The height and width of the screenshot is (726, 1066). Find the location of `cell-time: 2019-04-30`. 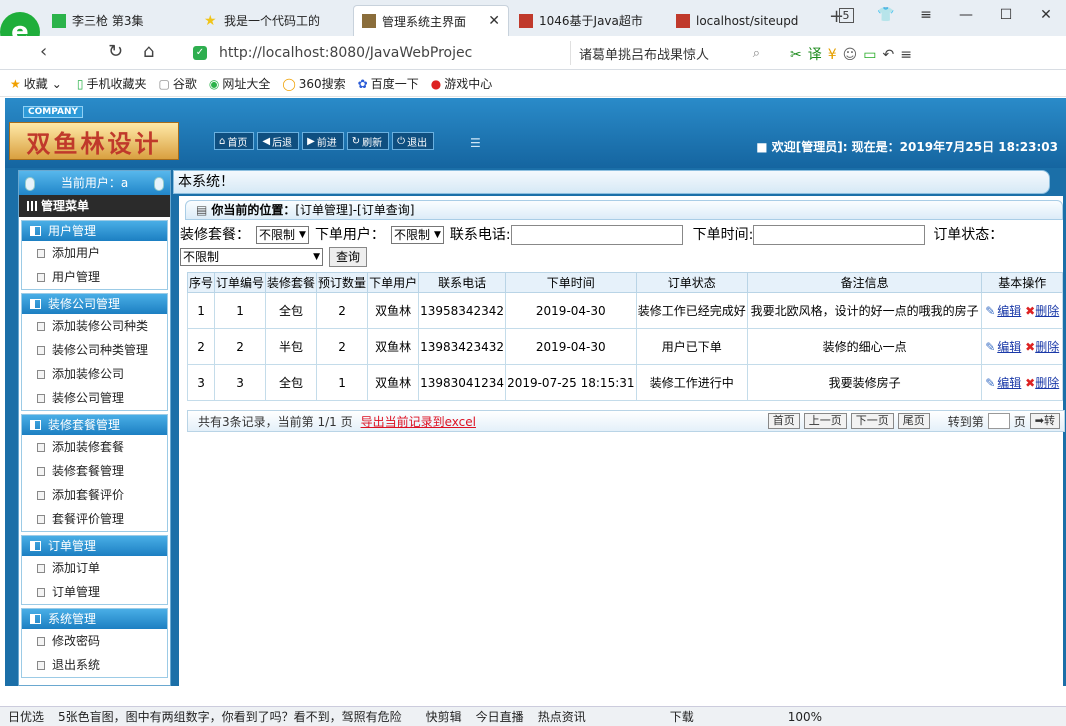

cell-time: 2019-04-30 is located at coordinates (571, 310).